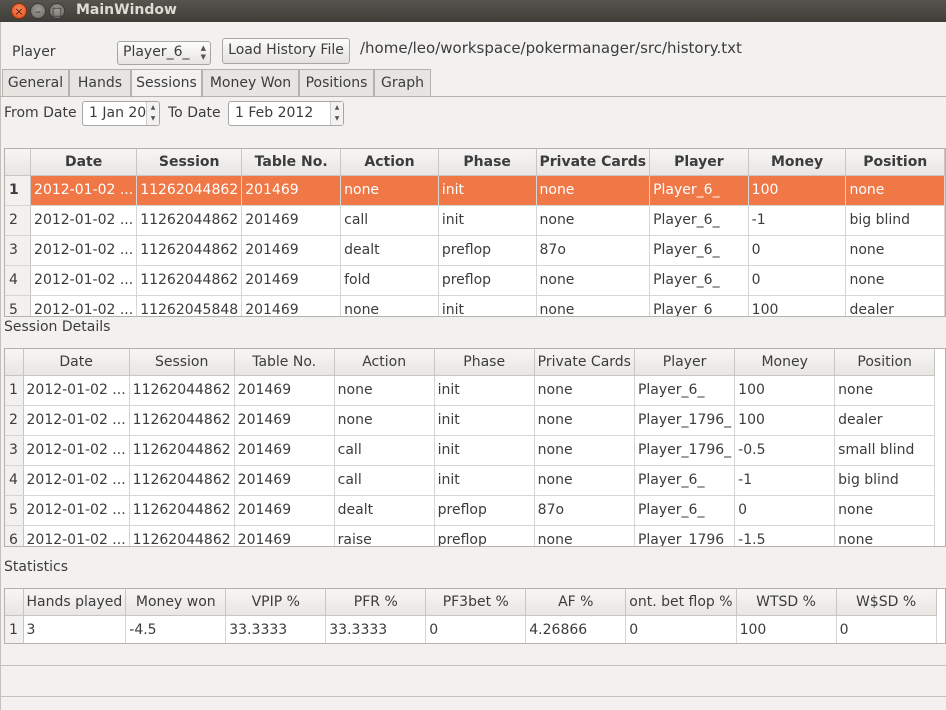 This screenshot has width=946, height=710. What do you see at coordinates (389, 162) in the screenshot?
I see `column-header: Action` at bounding box center [389, 162].